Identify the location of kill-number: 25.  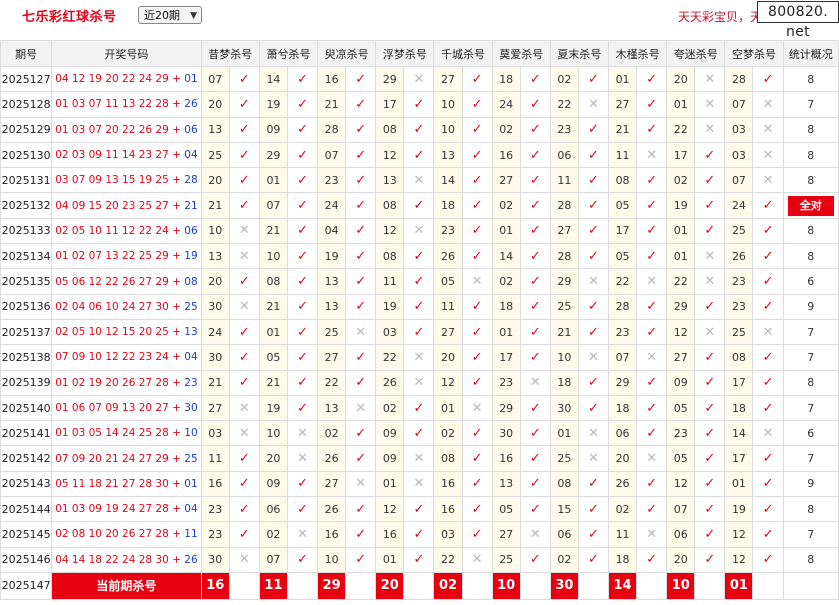
(215, 155).